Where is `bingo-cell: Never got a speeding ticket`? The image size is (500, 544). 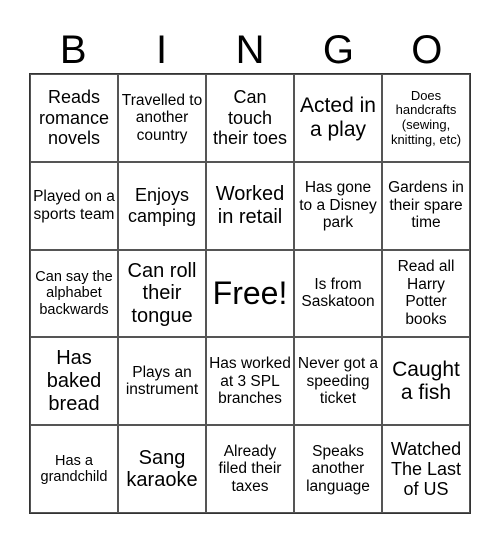 bingo-cell: Never got a speeding ticket is located at coordinates (338, 381).